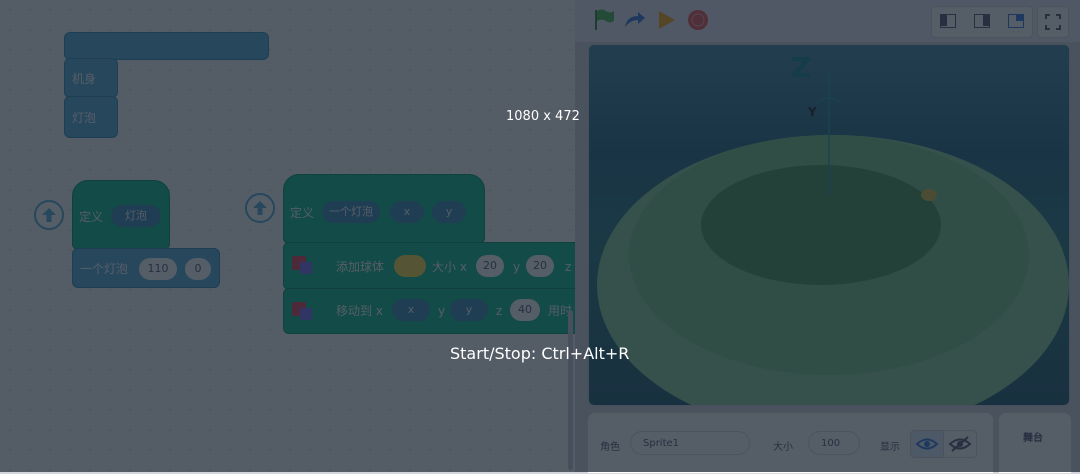 This screenshot has height=474, width=1080. Describe the element at coordinates (960, 444) in the screenshot. I see `hide-eye-icon` at that location.